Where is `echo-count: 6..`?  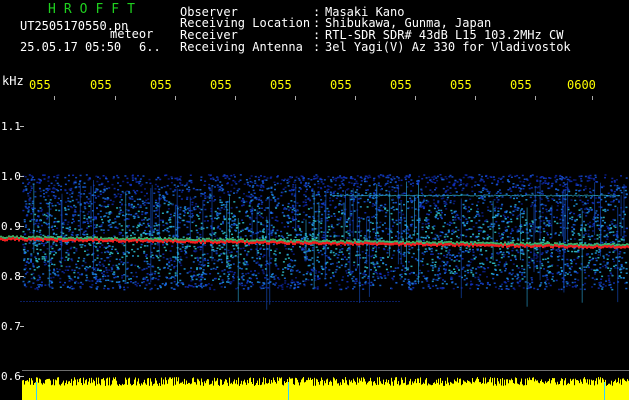 echo-count: 6.. is located at coordinates (150, 47).